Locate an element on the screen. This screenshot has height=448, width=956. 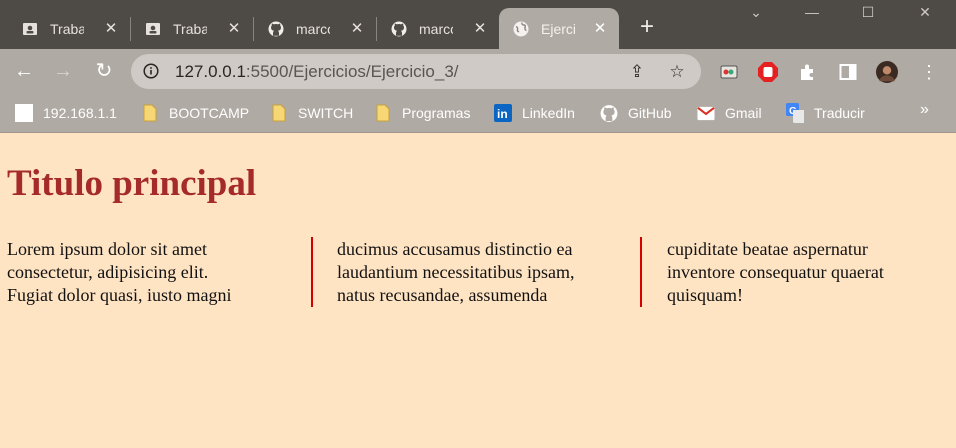
url-path: :5500/Ejercicios/Ejercicio_3/ is located at coordinates (352, 71).